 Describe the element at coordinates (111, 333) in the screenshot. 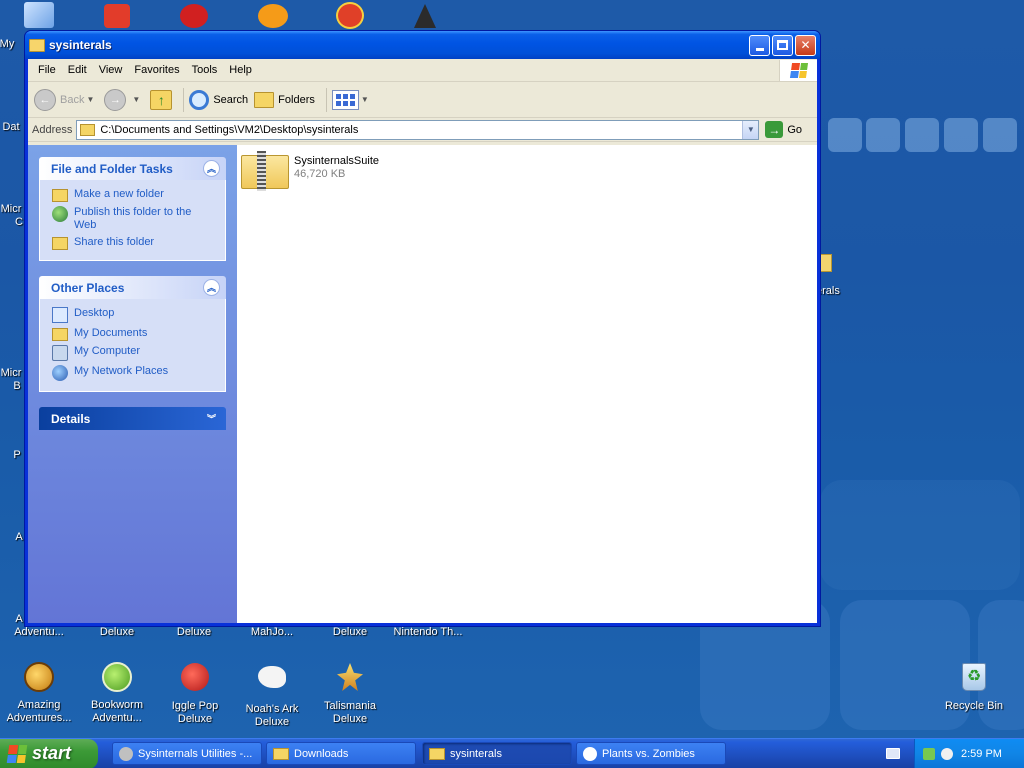

I see `place-link-label: My Documents` at that location.